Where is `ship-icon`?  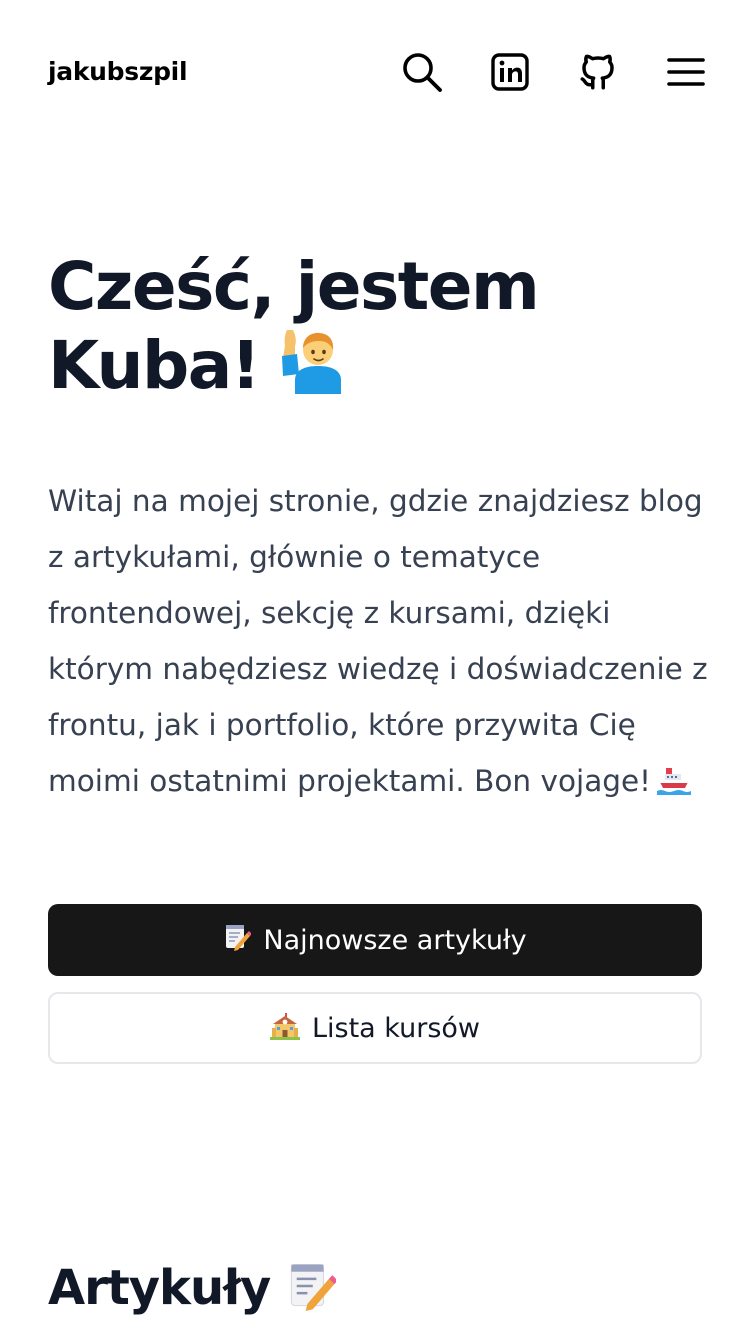 ship-icon is located at coordinates (673, 785).